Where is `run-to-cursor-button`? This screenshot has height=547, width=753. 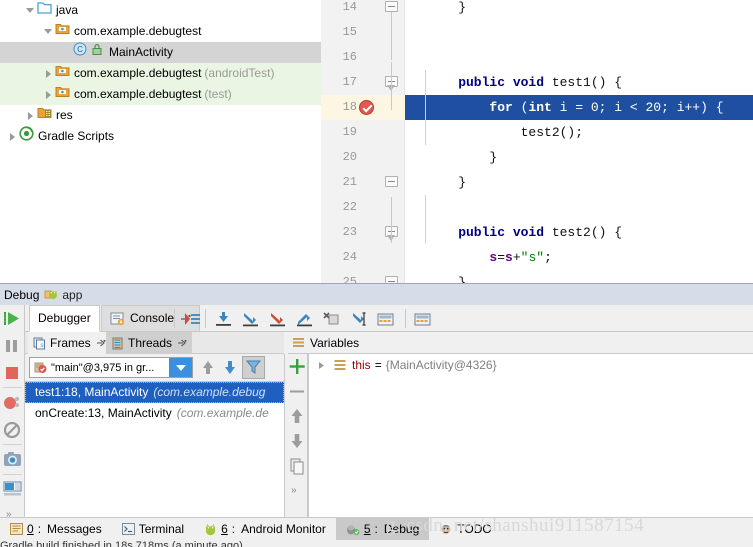 run-to-cursor-button is located at coordinates (358, 319).